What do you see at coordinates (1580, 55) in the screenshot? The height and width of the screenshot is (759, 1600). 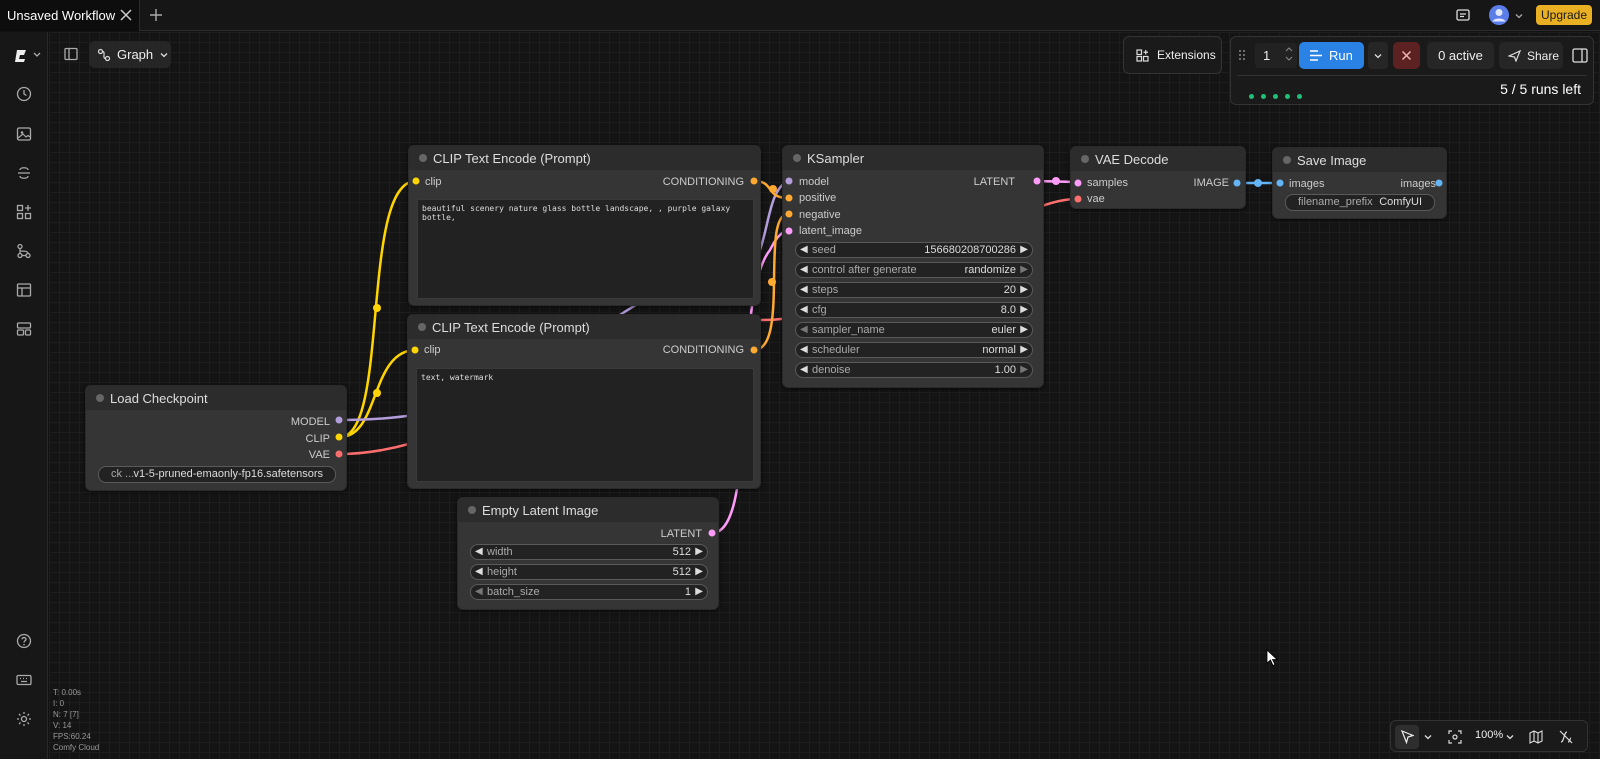 I see `right-panel-icon` at bounding box center [1580, 55].